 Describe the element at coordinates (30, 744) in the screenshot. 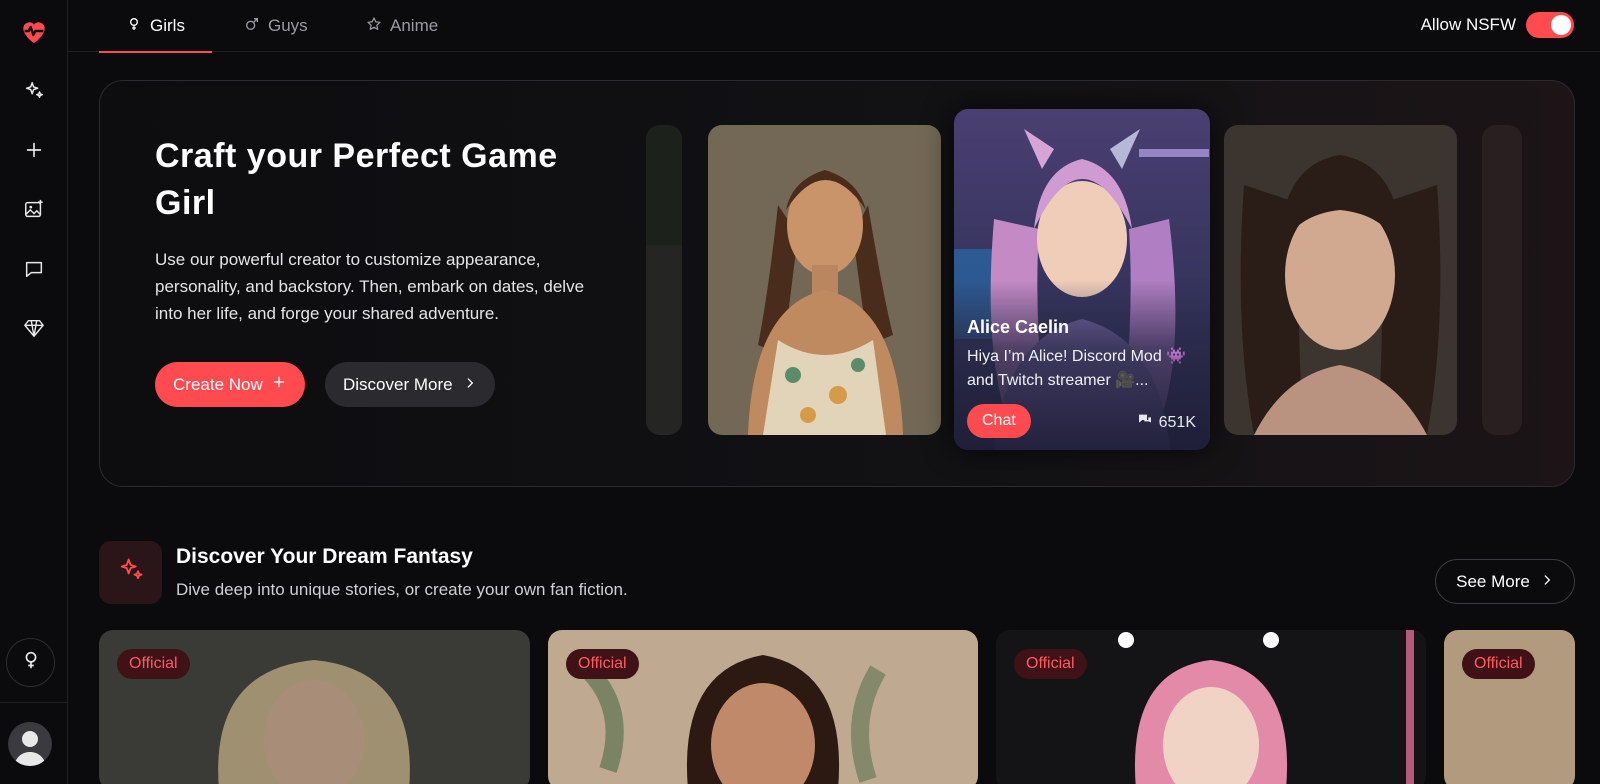

I see `user-avatar-icon` at that location.